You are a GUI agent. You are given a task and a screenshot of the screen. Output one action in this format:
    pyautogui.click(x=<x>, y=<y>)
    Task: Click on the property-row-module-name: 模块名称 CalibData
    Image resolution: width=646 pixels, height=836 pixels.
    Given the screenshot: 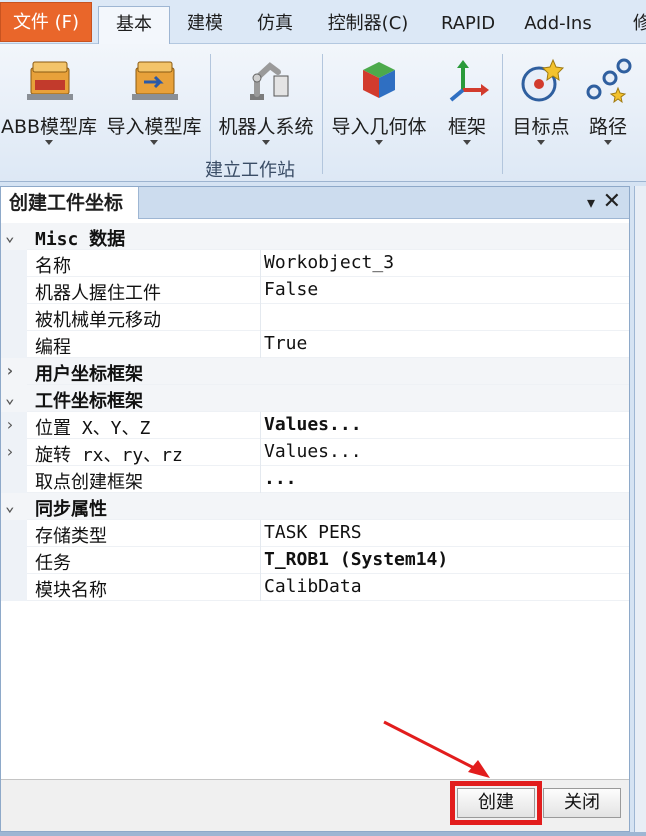 What is the action you would take?
    pyautogui.click(x=315, y=587)
    